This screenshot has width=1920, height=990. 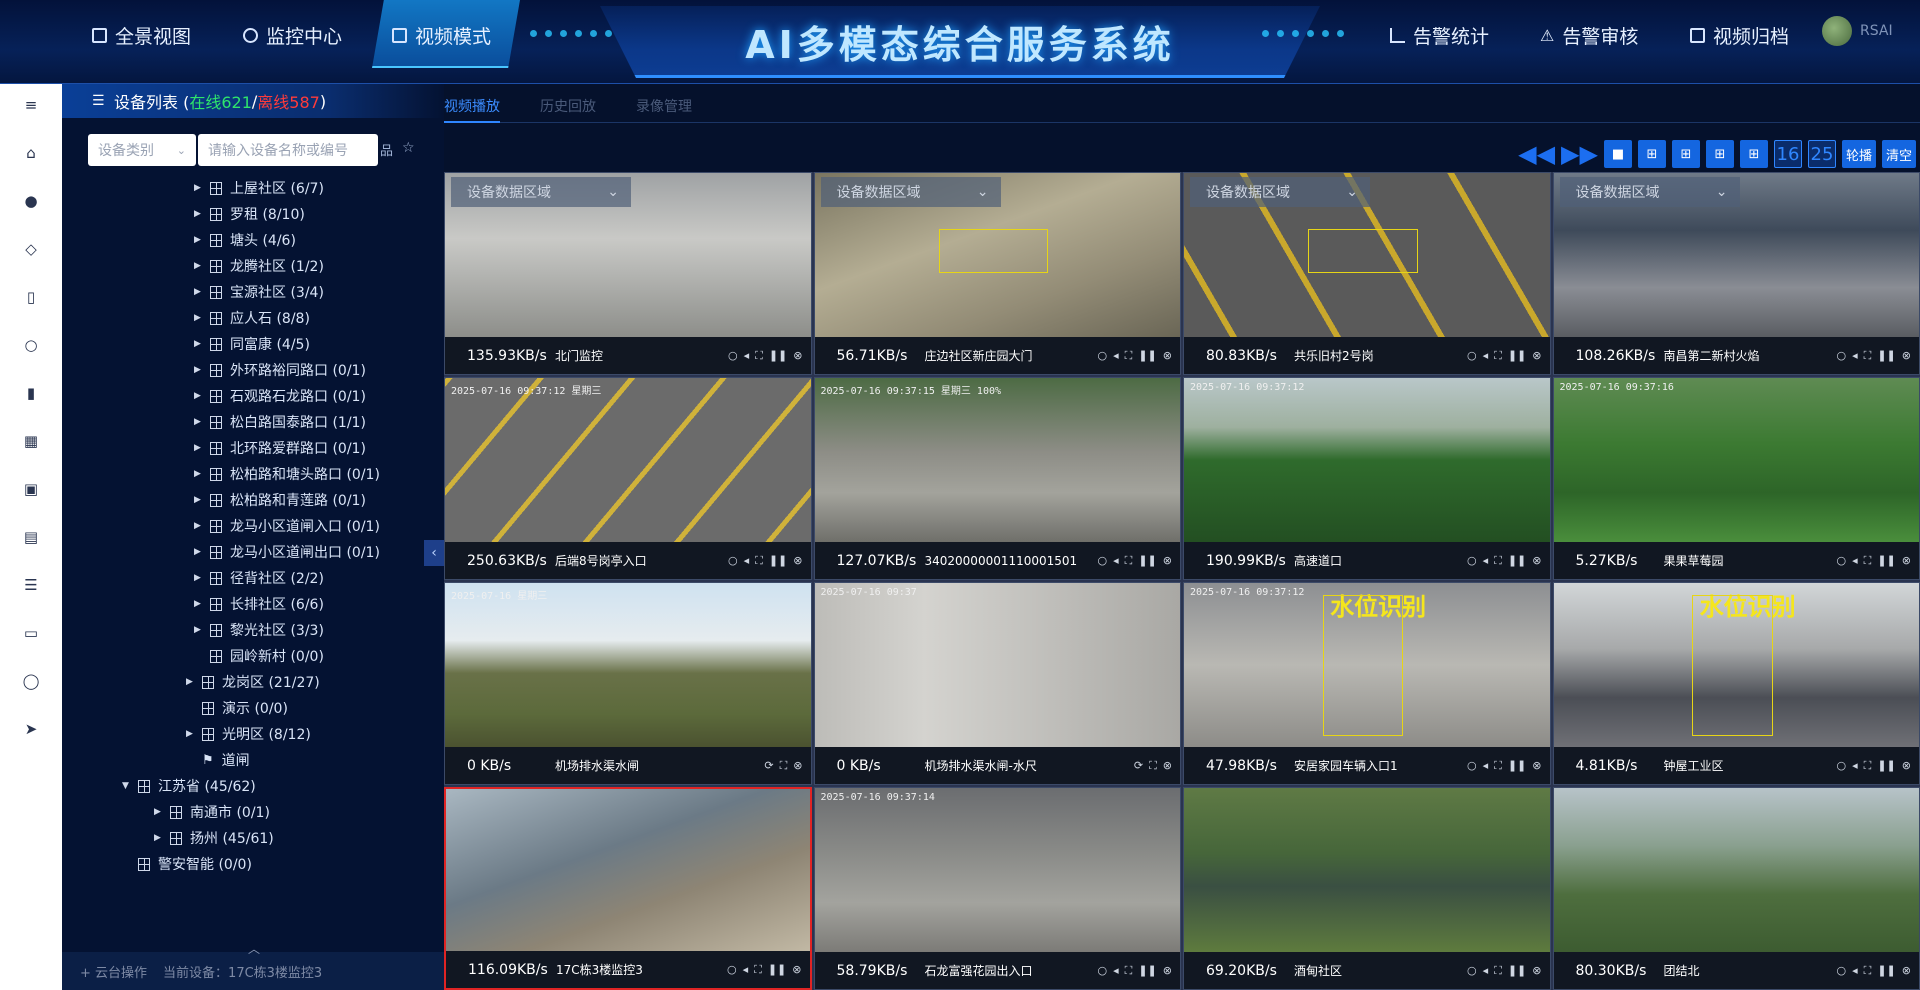 I want to click on tree-node: ▶ 松柏路和塘头路口 (0/1), so click(x=287, y=474).